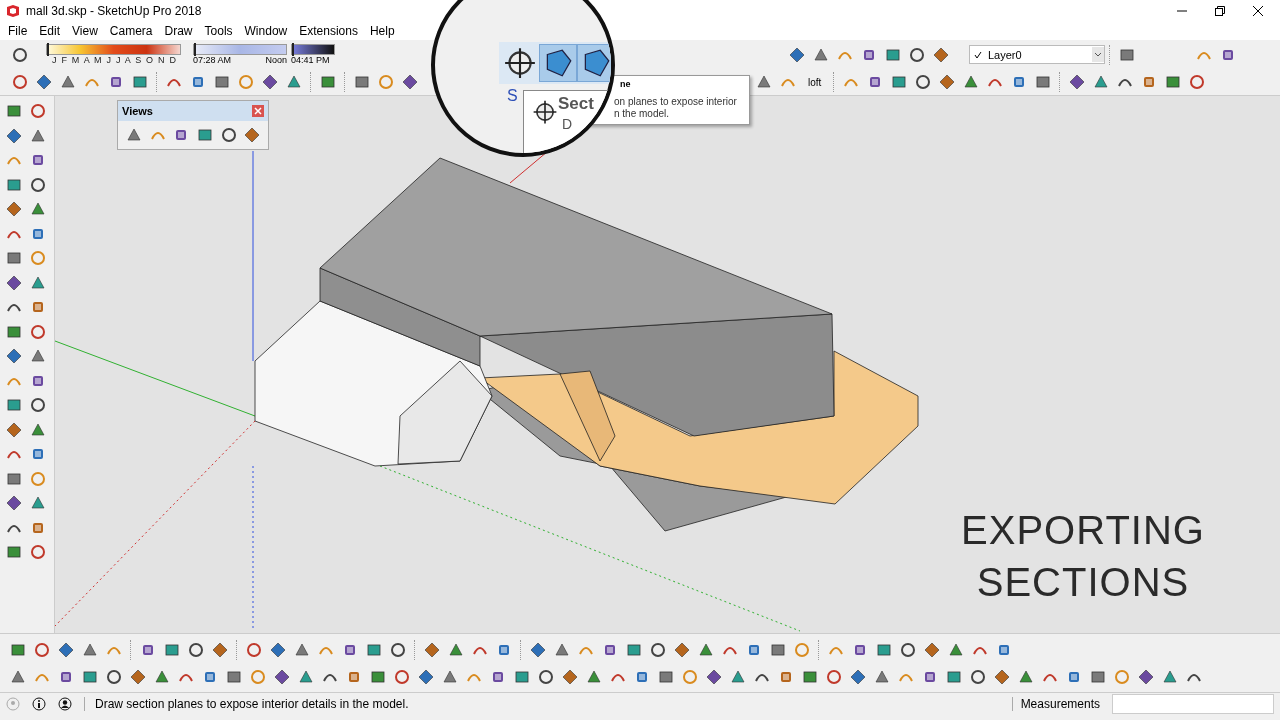 This screenshot has width=1280, height=720. I want to click on menu-item: Window, so click(266, 30).